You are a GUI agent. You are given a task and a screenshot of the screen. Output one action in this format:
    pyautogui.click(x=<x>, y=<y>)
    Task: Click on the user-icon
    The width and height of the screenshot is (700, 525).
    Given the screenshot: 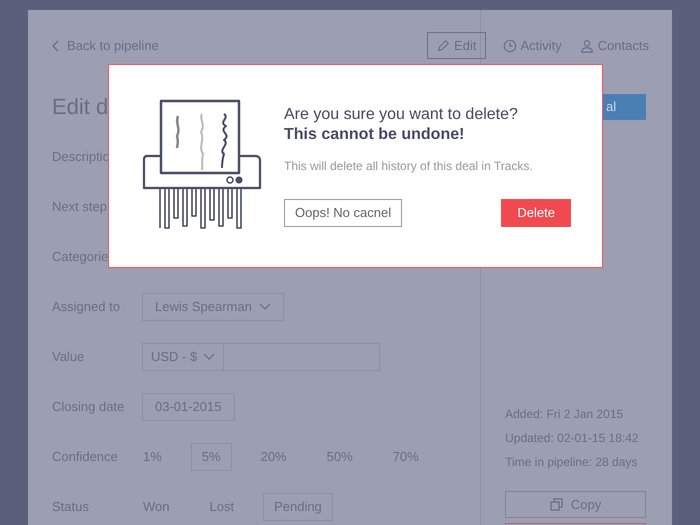 What is the action you would take?
    pyautogui.click(x=587, y=45)
    